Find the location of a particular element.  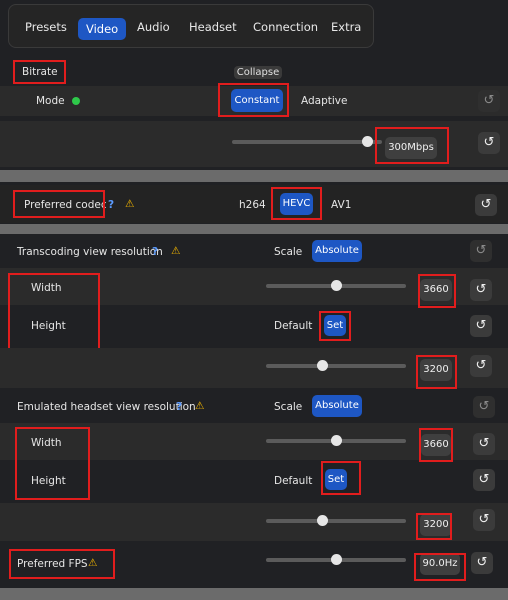

status-dot is located at coordinates (76, 101).